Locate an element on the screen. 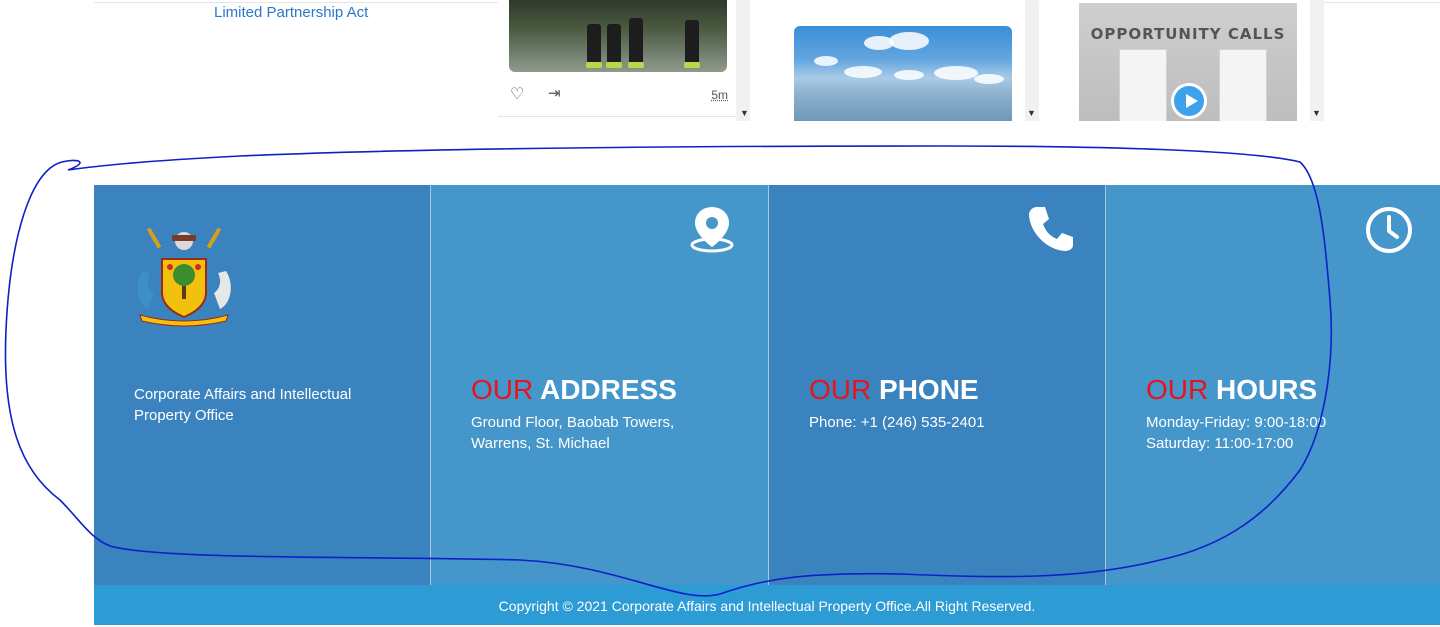 Image resolution: width=1440 pixels, height=627 pixels. address-line-1: Ground Floor, Baobab Towers, is located at coordinates (573, 422).